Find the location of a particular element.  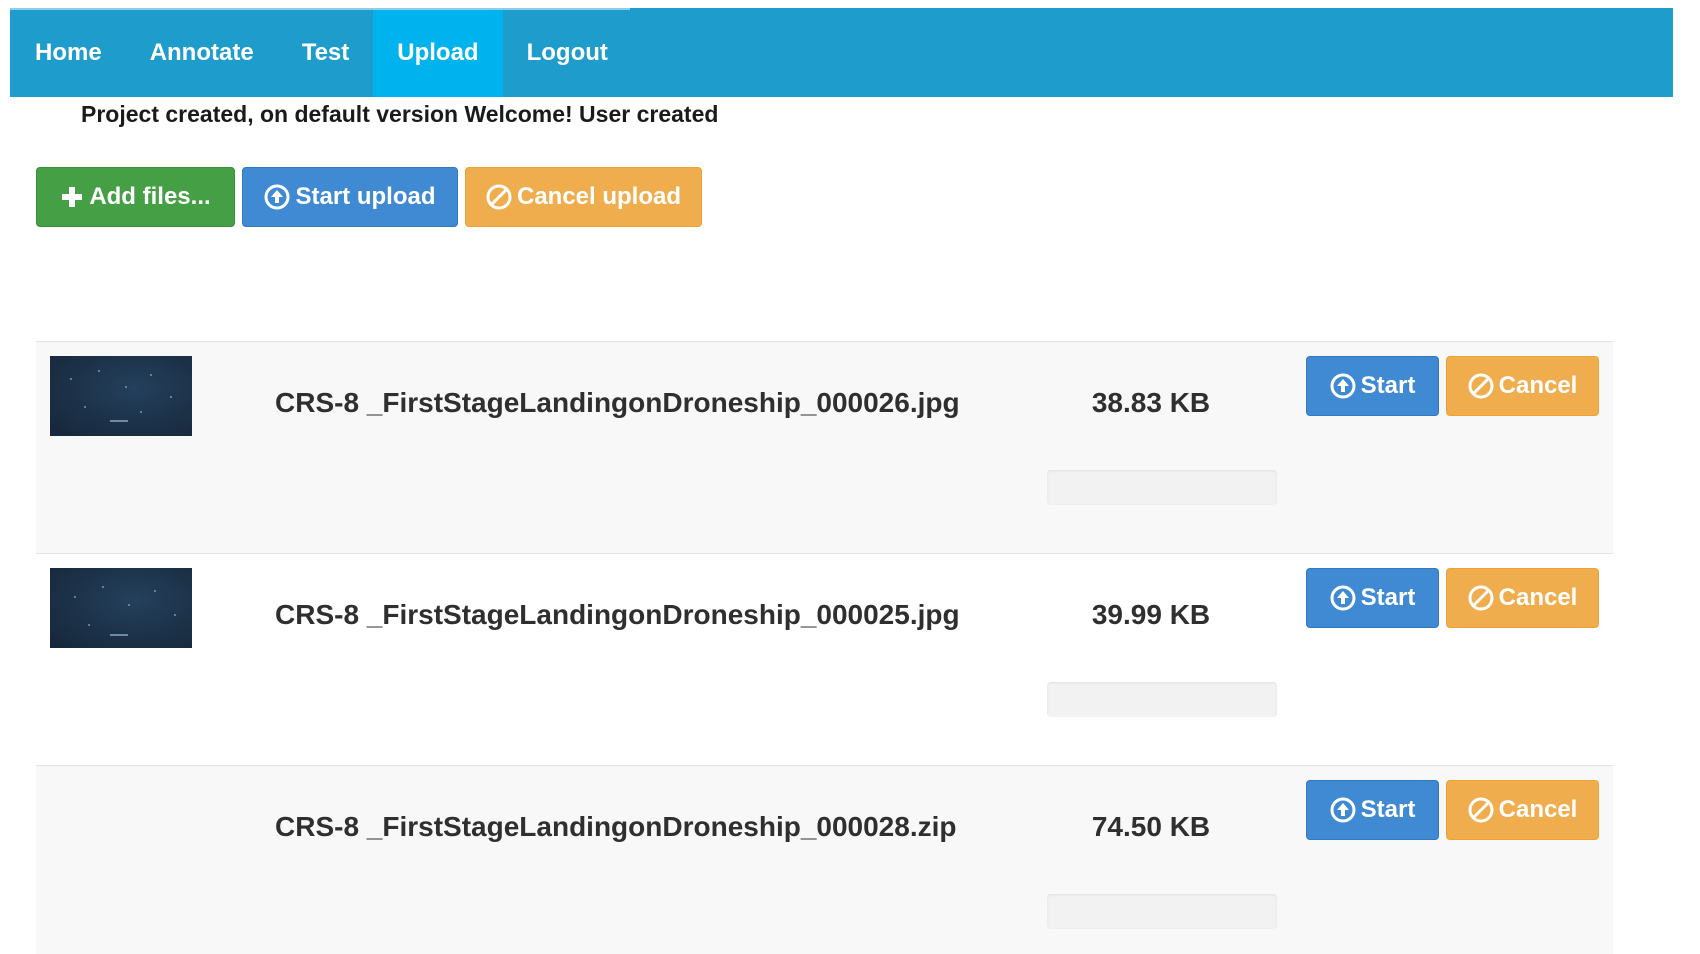

file-size: 38.83 KB is located at coordinates (1151, 402).